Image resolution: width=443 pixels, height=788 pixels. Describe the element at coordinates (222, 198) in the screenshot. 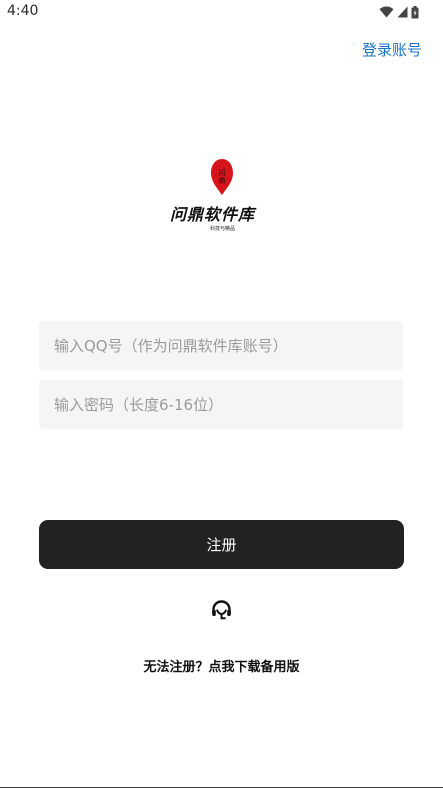

I see `app-logo: 问 鼎 问鼎软件库 科技与精品` at that location.